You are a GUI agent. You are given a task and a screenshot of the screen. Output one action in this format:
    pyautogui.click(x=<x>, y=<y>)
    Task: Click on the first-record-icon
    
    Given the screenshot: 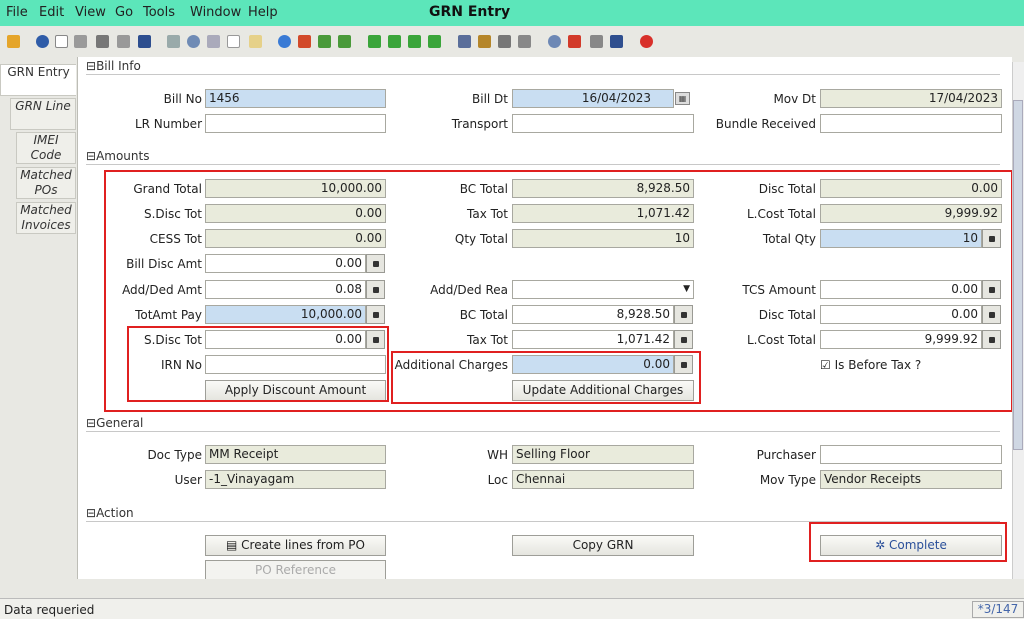 What is the action you would take?
    pyautogui.click(x=374, y=41)
    